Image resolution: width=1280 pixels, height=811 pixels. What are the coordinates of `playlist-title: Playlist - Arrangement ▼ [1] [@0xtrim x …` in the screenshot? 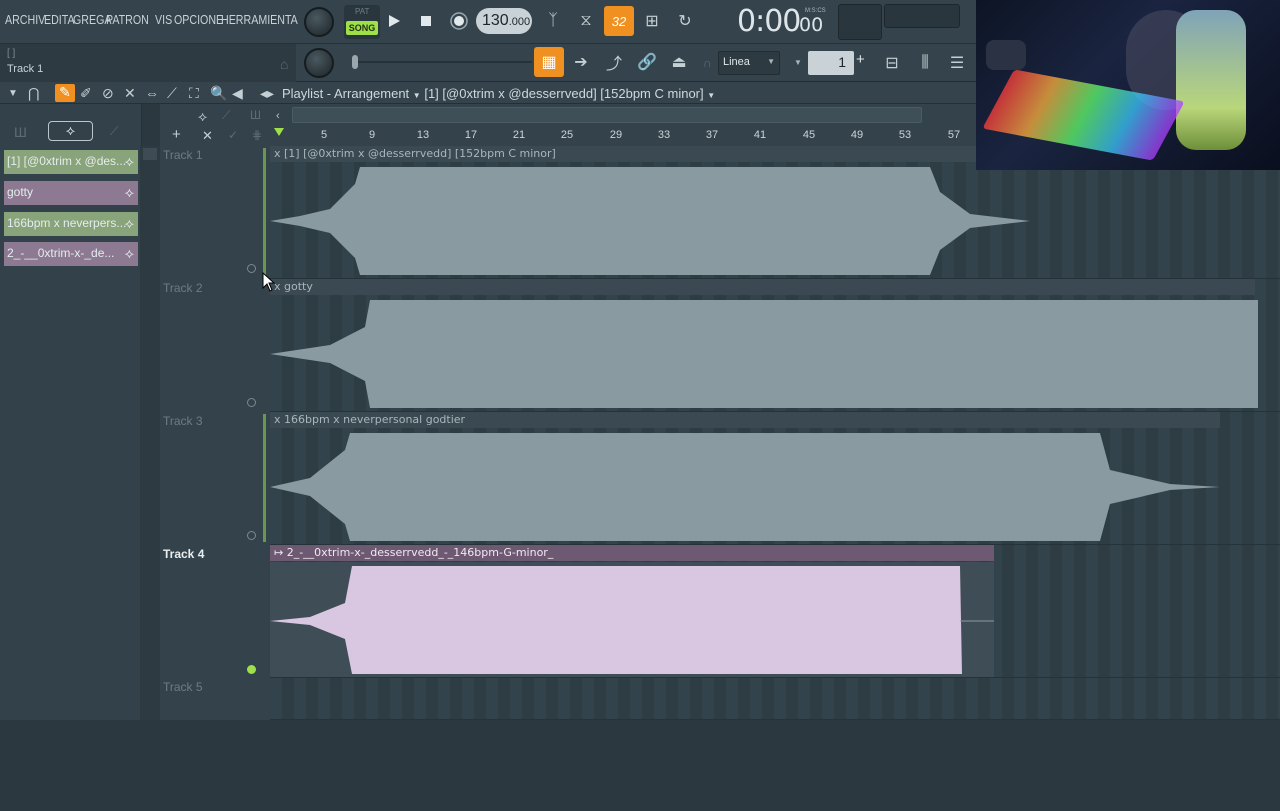 It's located at (498, 93).